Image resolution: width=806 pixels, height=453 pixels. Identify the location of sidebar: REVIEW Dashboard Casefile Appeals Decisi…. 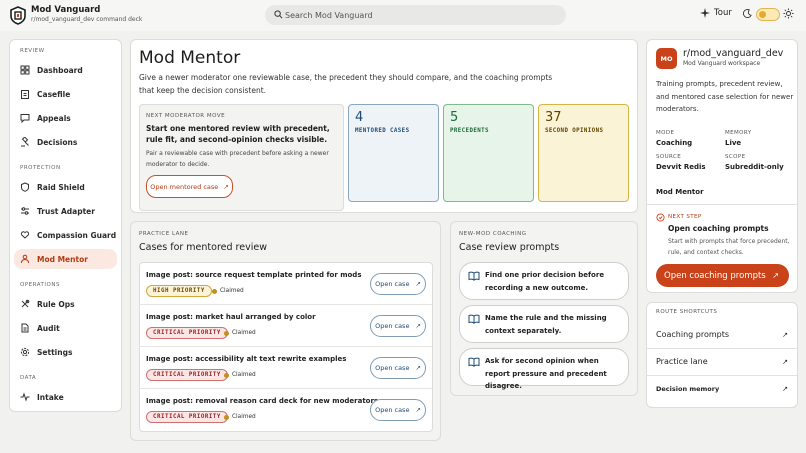
(65, 225).